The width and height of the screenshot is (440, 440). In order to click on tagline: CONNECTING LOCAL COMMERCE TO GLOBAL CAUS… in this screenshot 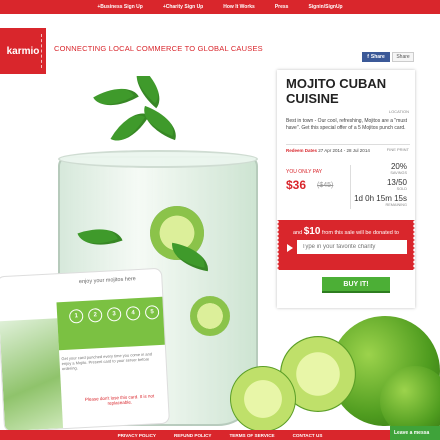, I will do `click(158, 48)`.